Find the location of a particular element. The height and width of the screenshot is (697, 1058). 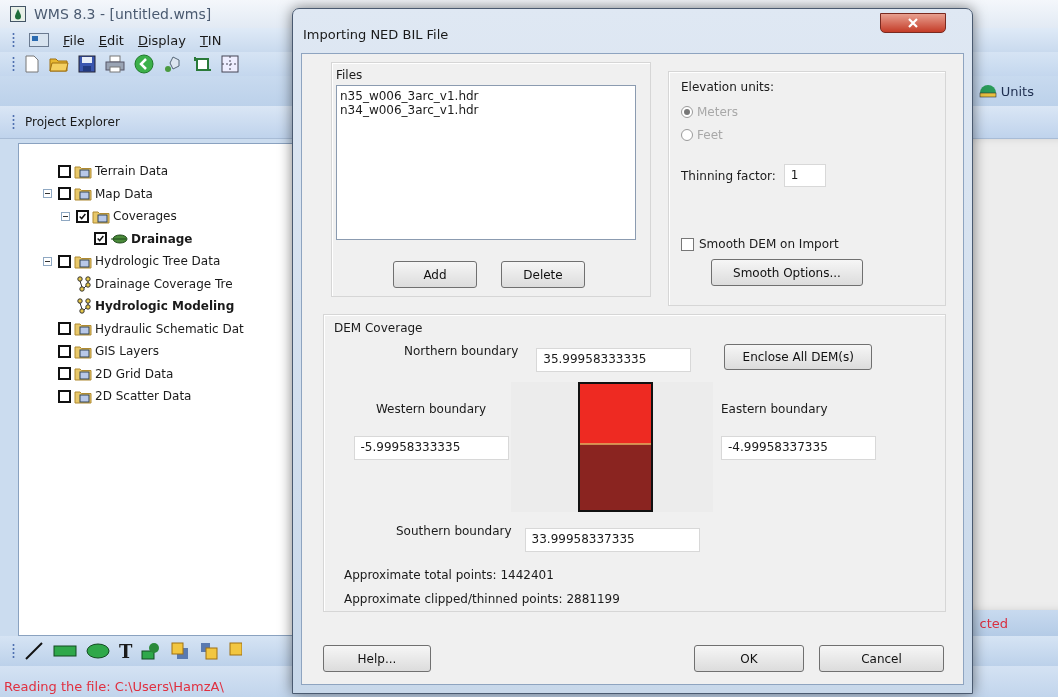

dialog-title: Importing NED BIL File is located at coordinates (375, 34).